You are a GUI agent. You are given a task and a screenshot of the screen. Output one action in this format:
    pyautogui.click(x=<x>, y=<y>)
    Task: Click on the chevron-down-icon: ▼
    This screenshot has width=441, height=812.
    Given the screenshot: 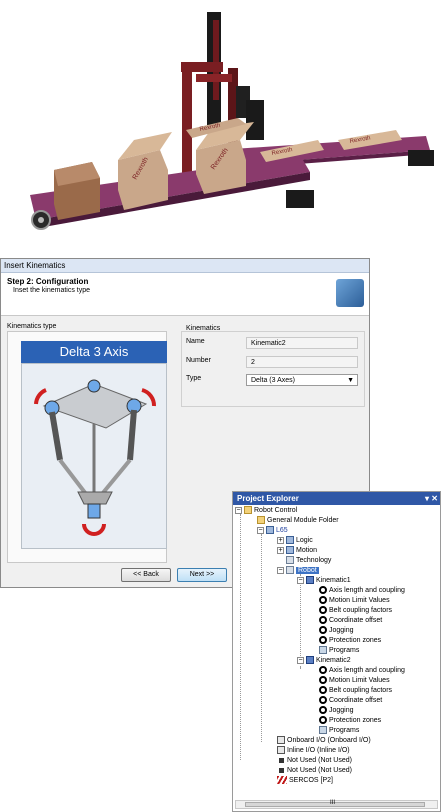 What is the action you would take?
    pyautogui.click(x=350, y=380)
    